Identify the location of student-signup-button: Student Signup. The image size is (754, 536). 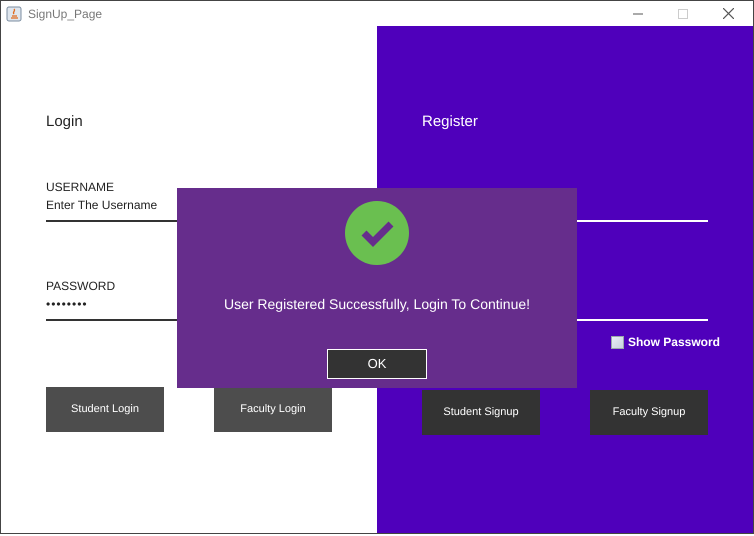
(481, 412).